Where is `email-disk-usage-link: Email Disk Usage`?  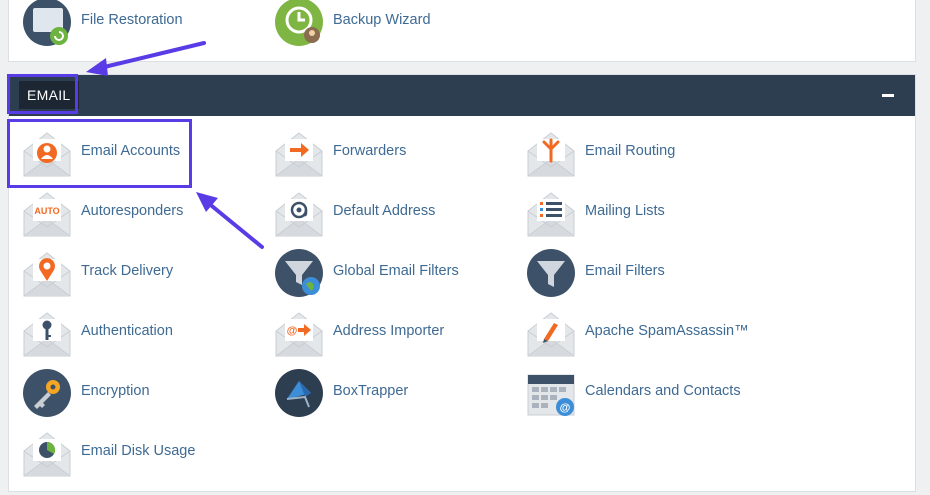
email-disk-usage-link: Email Disk Usage is located at coordinates (138, 453).